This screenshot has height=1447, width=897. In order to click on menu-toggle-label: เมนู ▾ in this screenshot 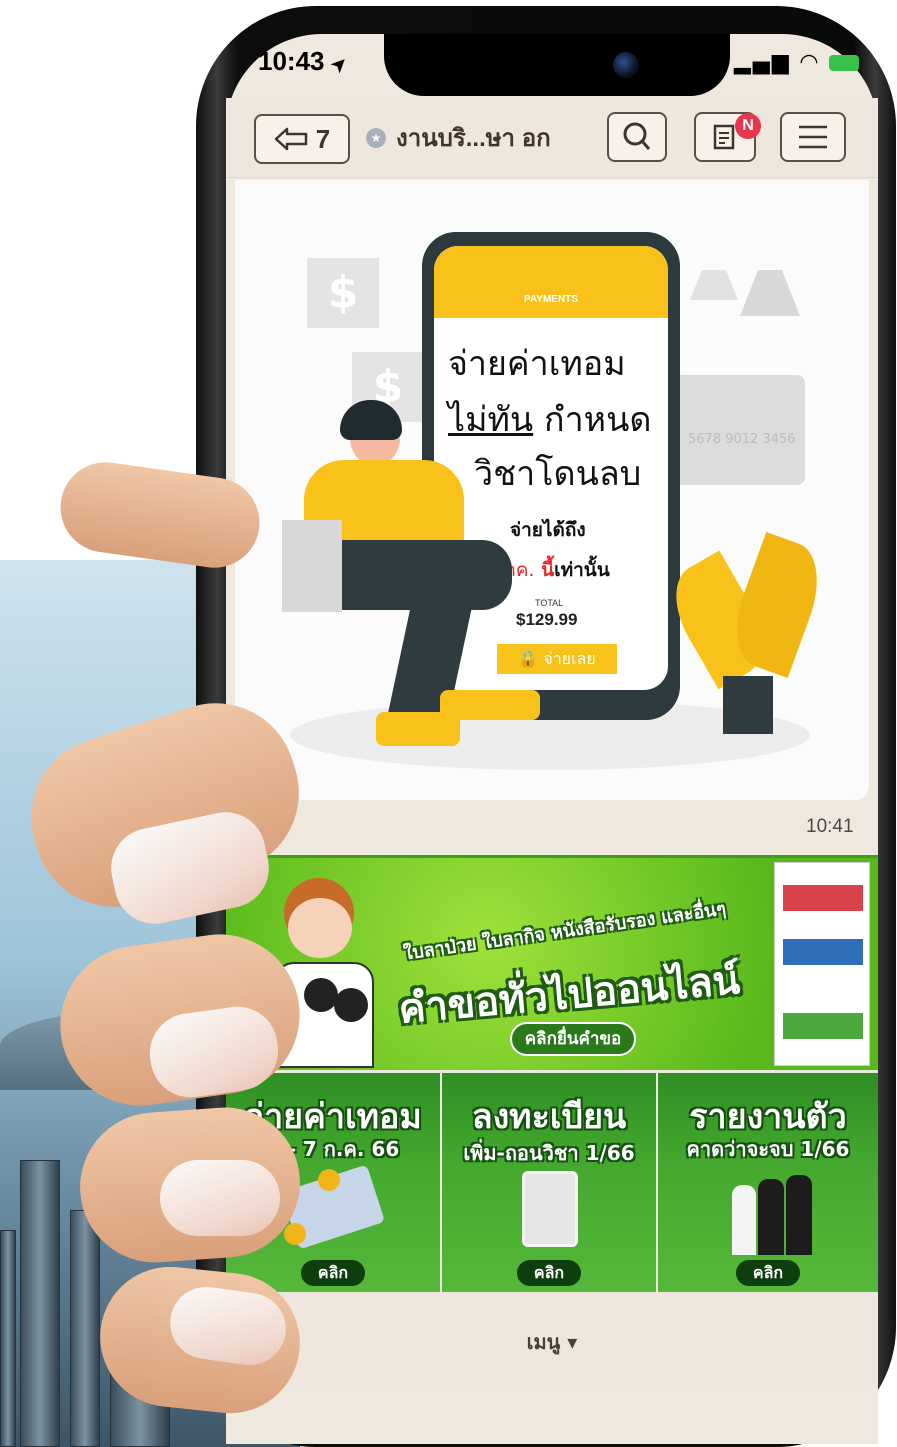, I will do `click(552, 1342)`.